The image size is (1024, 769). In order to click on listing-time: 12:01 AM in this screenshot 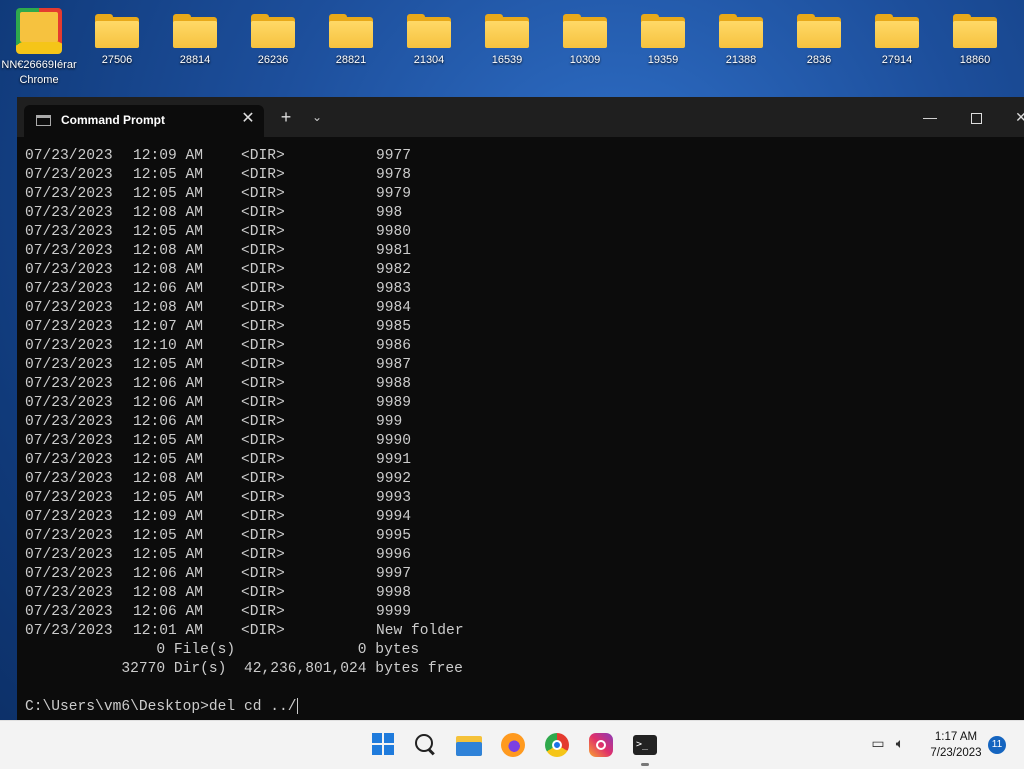, I will do `click(168, 631)`.